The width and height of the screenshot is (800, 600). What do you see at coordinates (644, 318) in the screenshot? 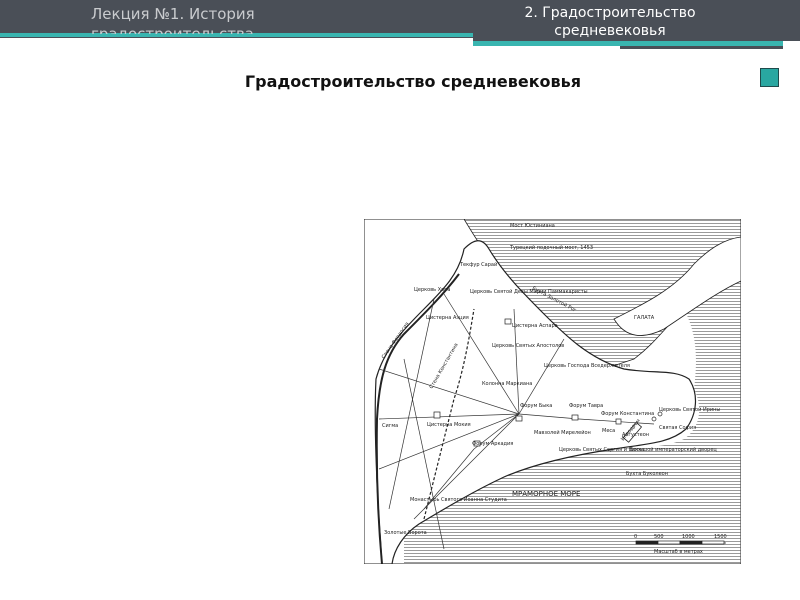
I see `label-galata: ГАЛАТА` at bounding box center [644, 318].